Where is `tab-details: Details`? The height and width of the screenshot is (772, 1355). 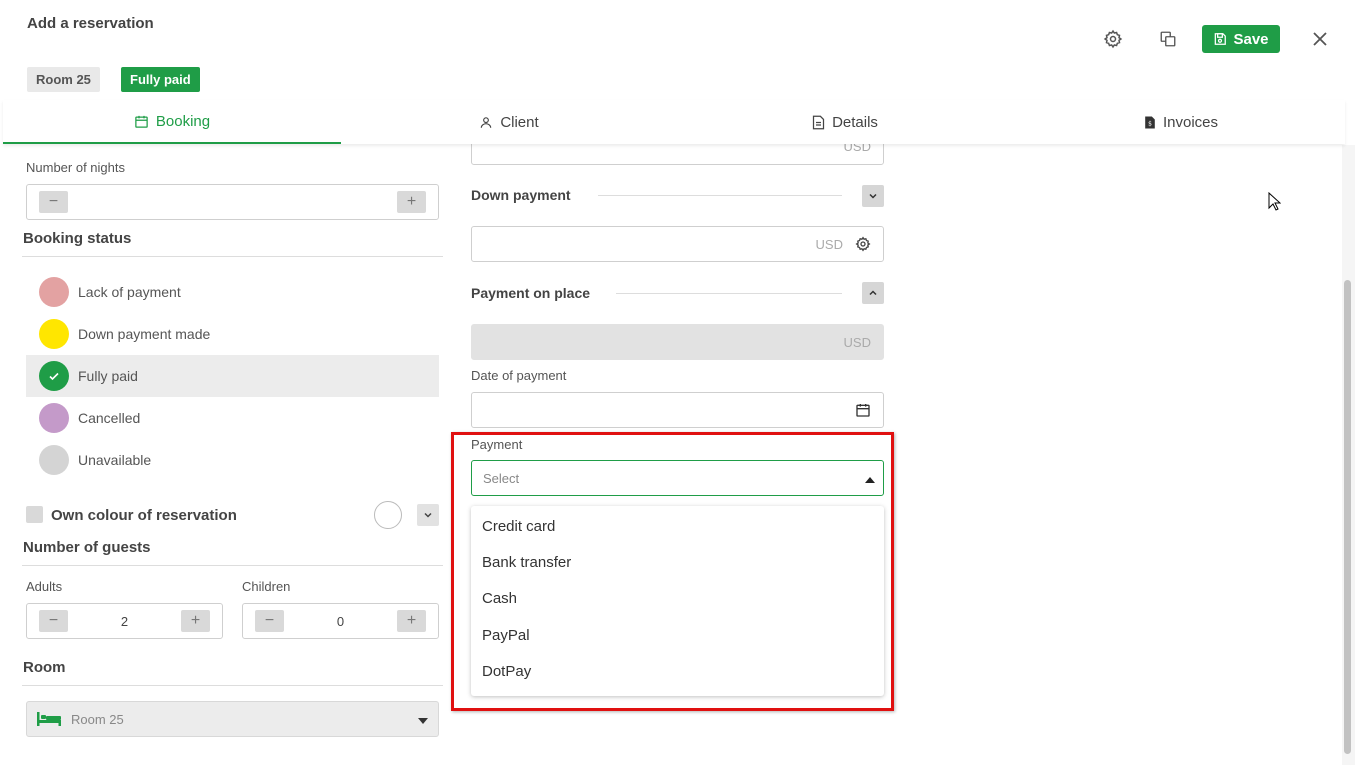 tab-details: Details is located at coordinates (845, 122).